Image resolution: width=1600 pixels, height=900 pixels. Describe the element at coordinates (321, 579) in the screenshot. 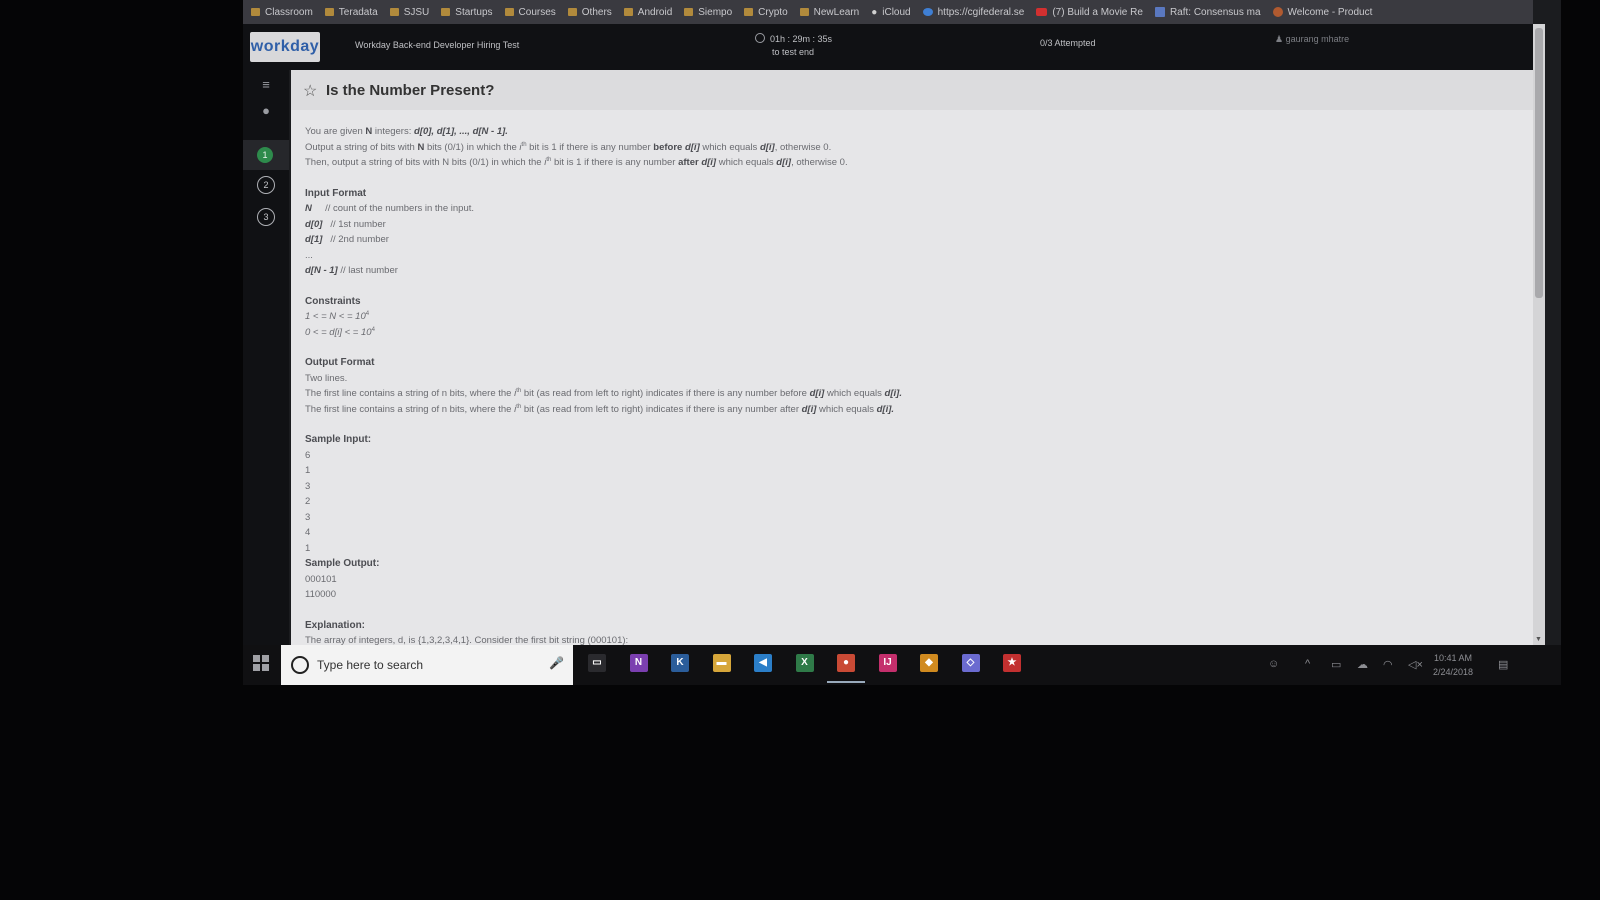

I see `sample-output-line: 000101` at that location.